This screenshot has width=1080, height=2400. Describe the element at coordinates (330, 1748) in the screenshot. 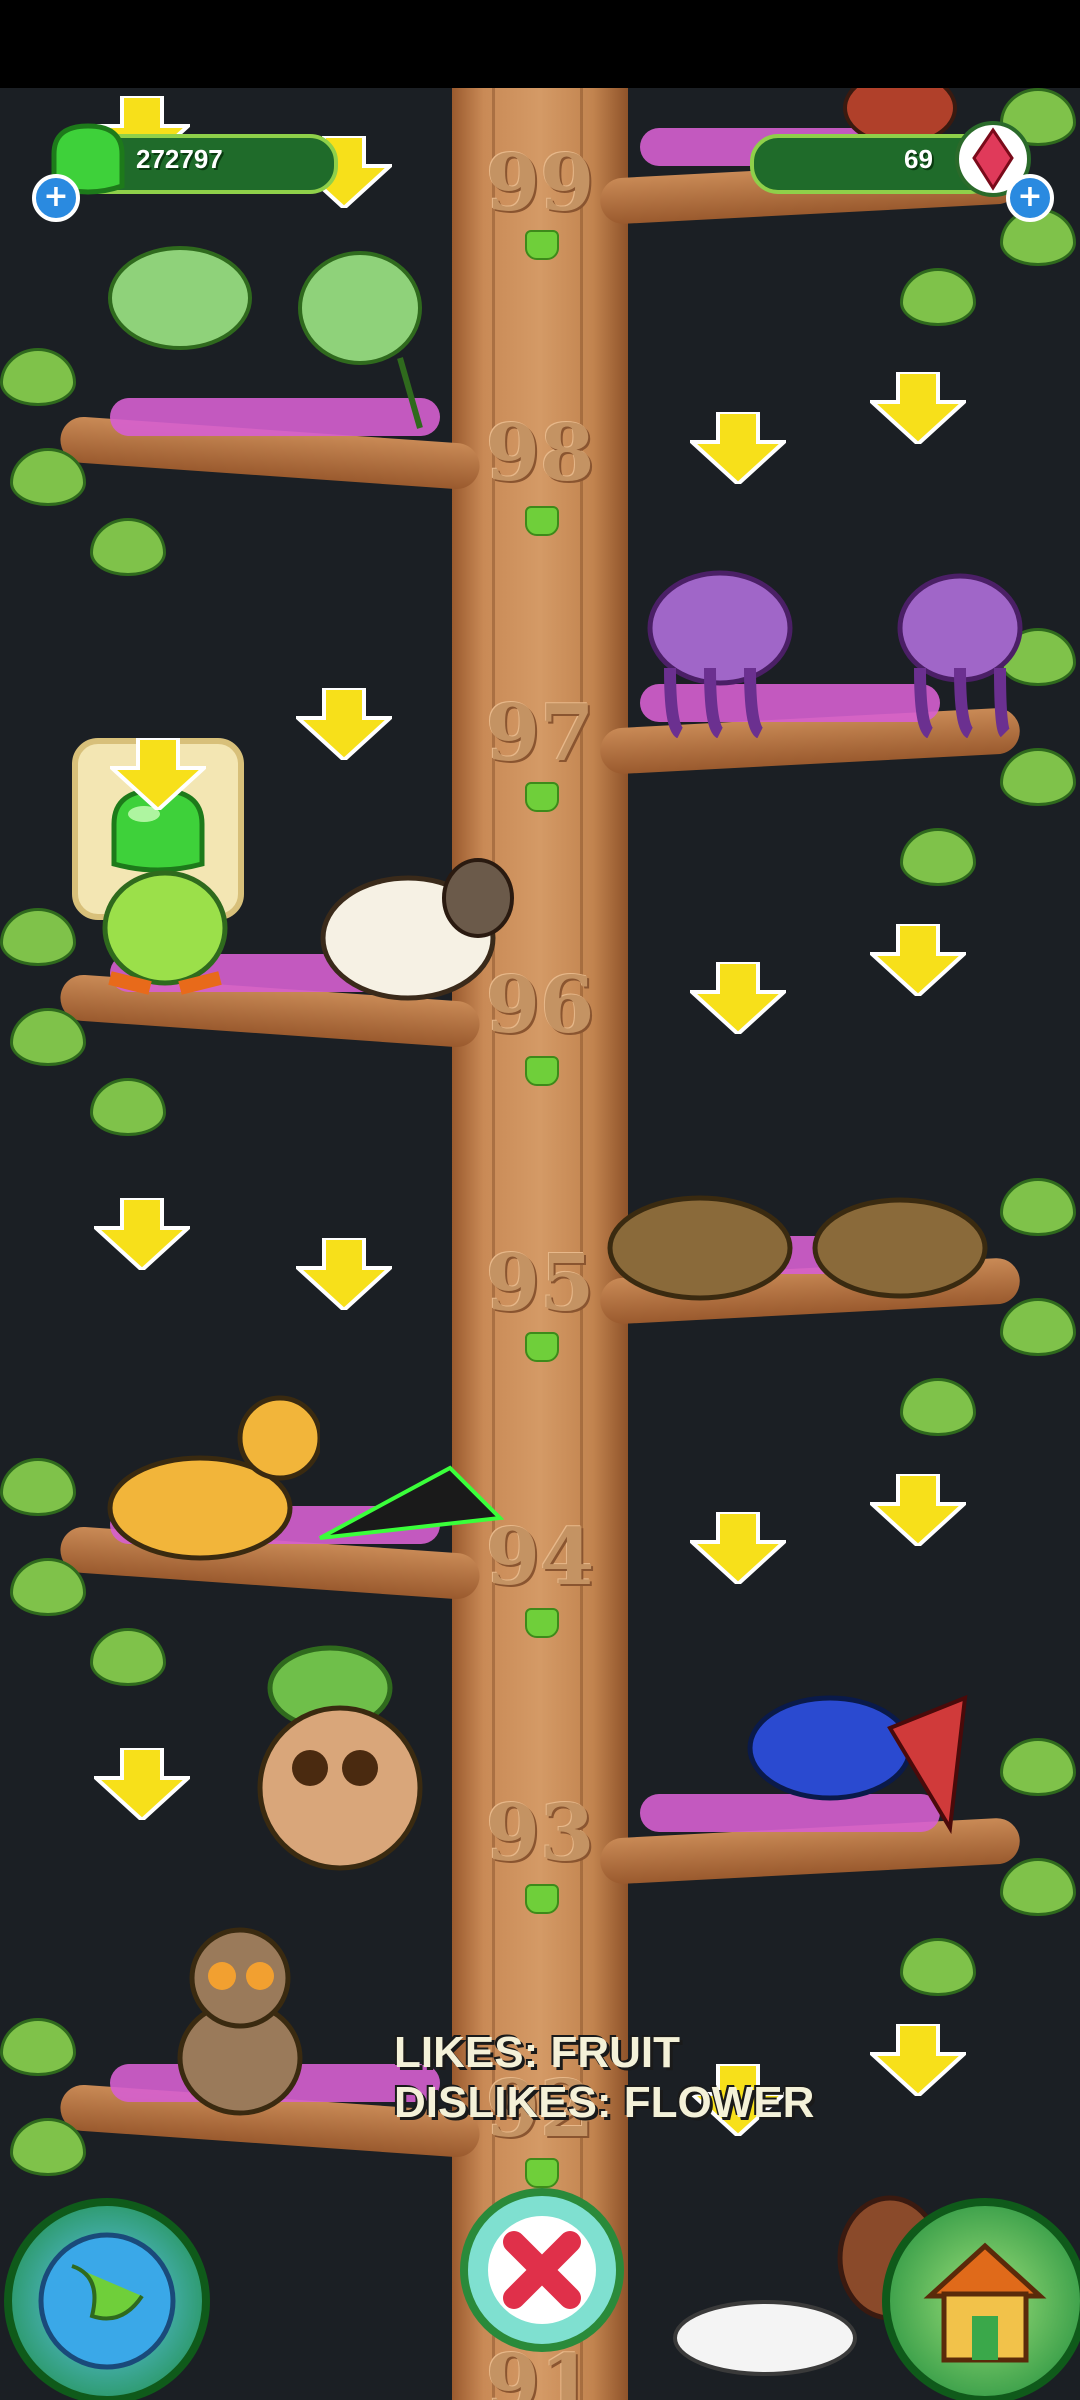

I see `loris-creature` at that location.